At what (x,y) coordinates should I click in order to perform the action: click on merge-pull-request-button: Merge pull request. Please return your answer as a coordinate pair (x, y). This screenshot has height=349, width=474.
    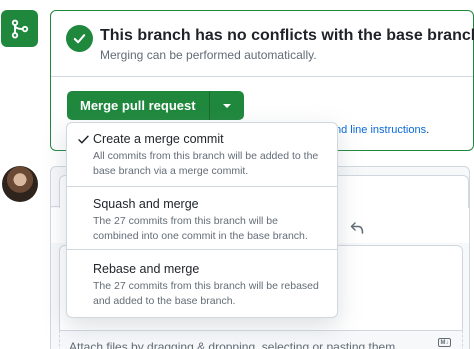
    Looking at the image, I should click on (138, 105).